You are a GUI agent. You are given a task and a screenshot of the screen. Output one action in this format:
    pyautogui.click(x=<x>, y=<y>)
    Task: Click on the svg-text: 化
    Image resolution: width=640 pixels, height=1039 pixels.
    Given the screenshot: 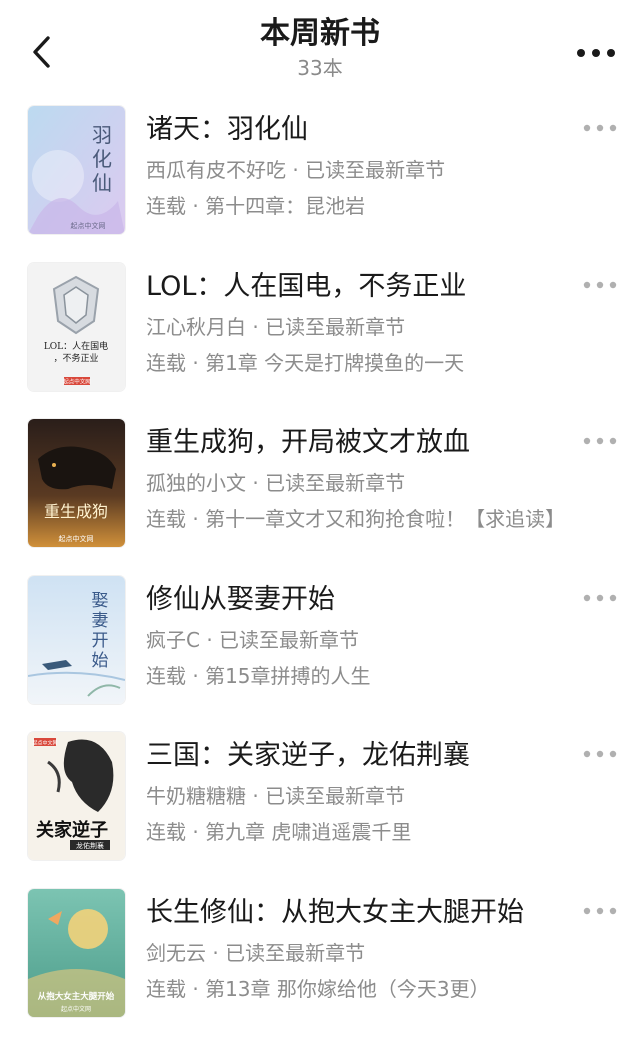 What is the action you would take?
    pyautogui.click(x=102, y=159)
    